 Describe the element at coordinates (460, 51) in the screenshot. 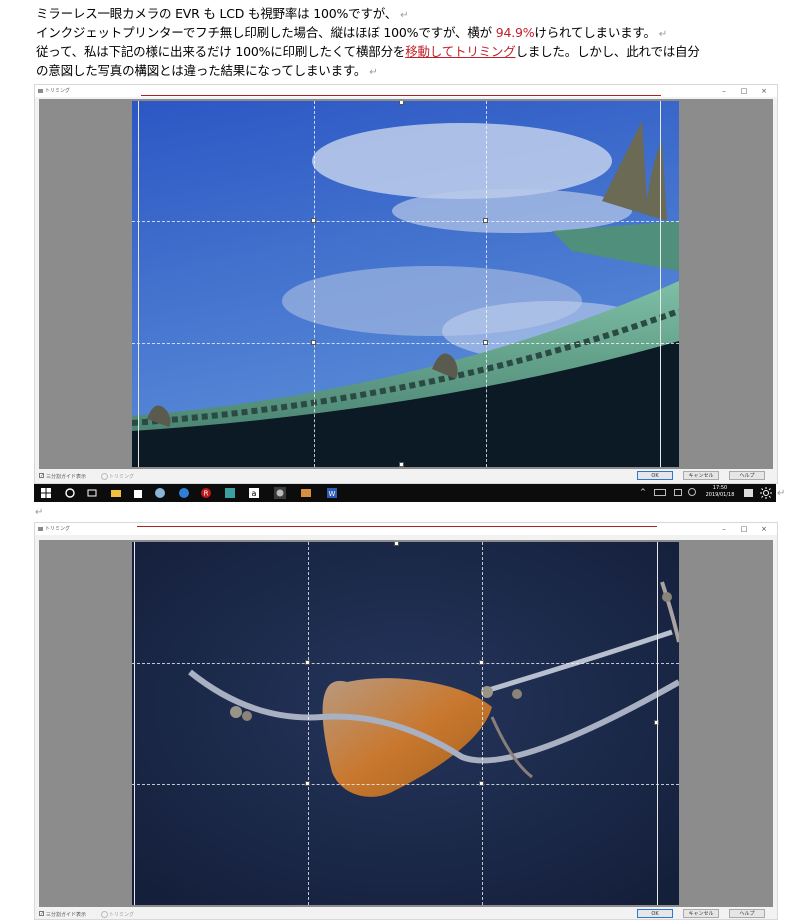

I see `trimming-link: 移動してトリミング` at that location.